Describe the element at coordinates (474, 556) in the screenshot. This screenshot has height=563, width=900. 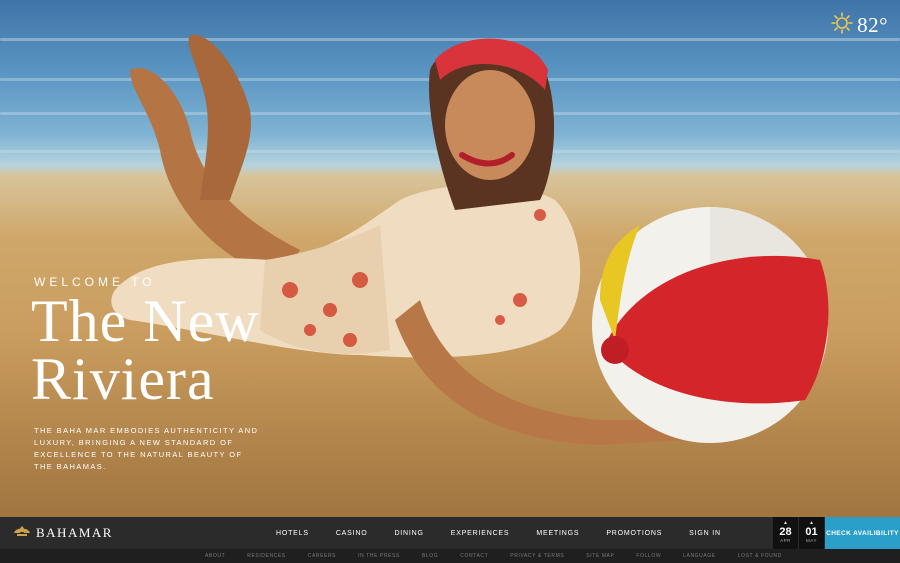
I see `footer-link-contact: CONTACT` at that location.